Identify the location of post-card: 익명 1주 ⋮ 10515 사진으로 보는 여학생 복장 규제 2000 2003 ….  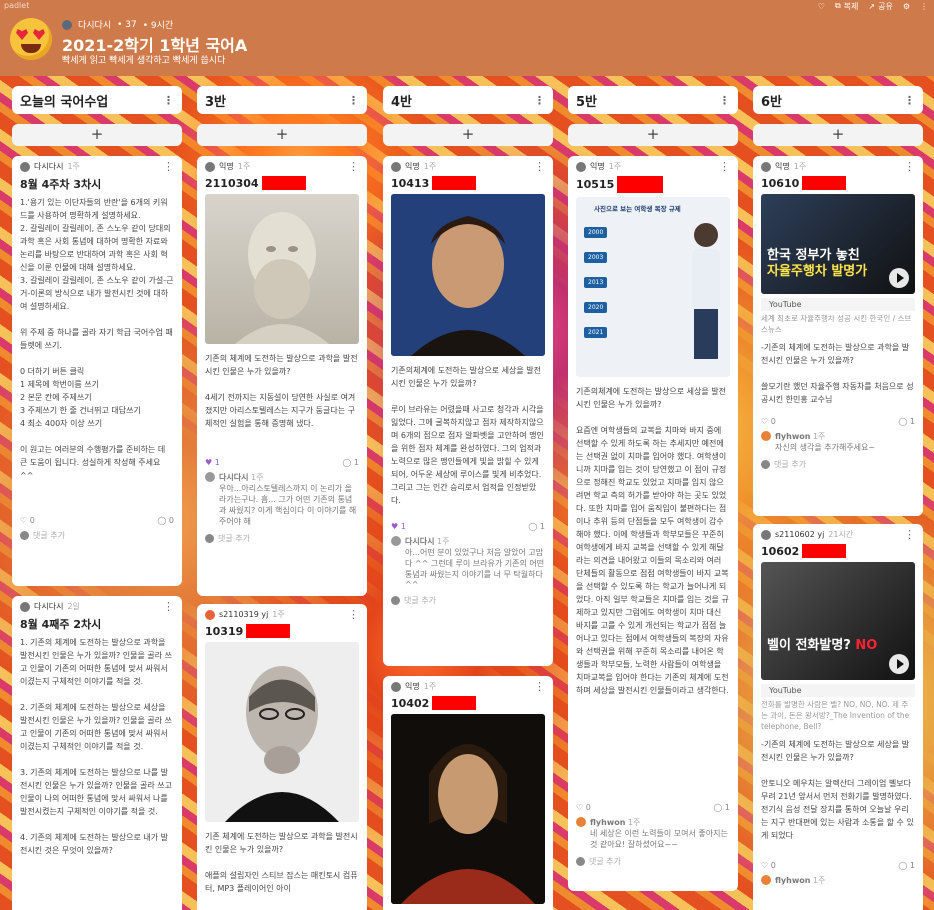
(653, 523).